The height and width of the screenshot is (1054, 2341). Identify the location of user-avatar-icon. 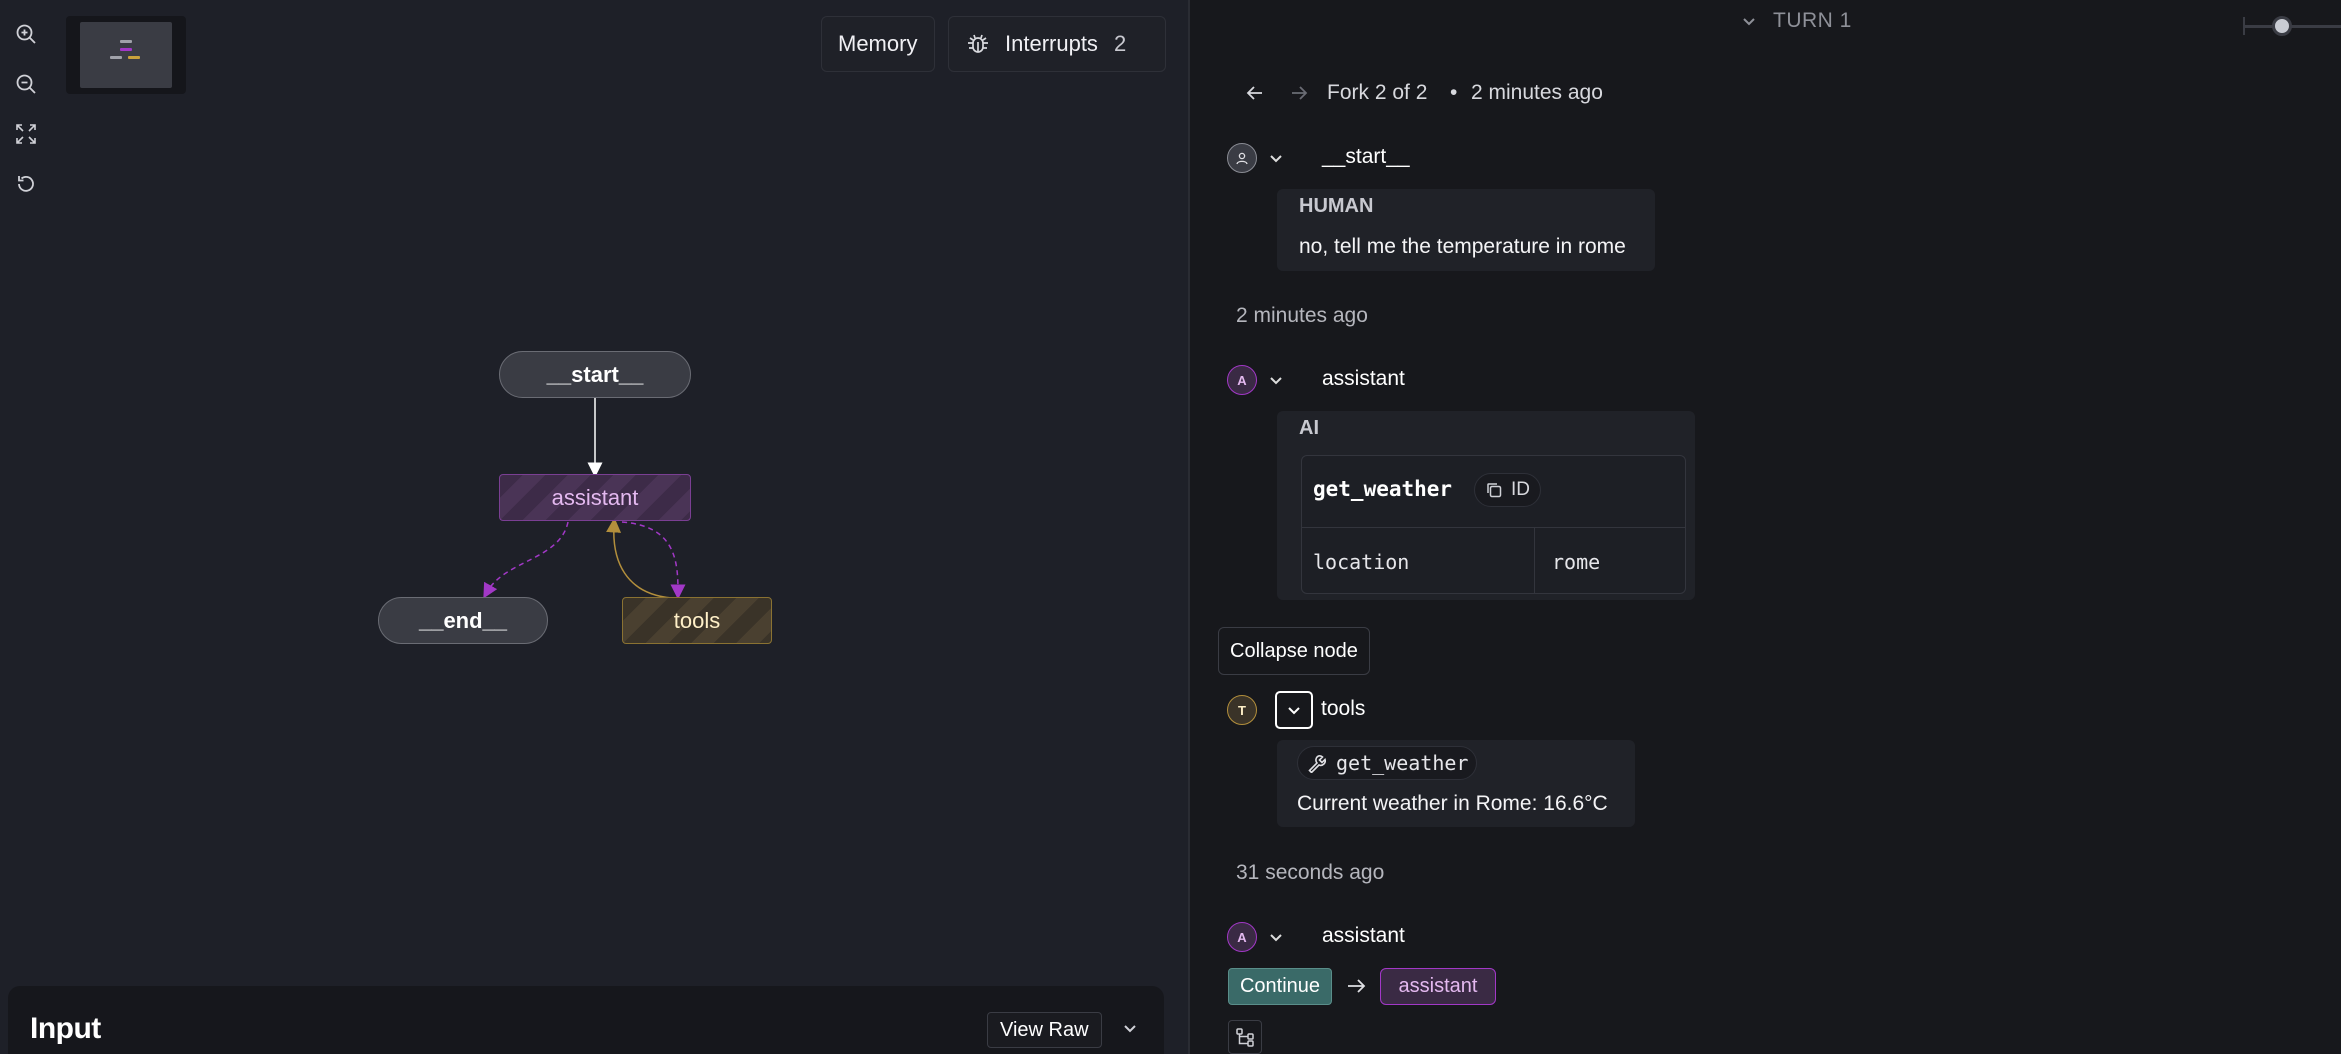
(1242, 158).